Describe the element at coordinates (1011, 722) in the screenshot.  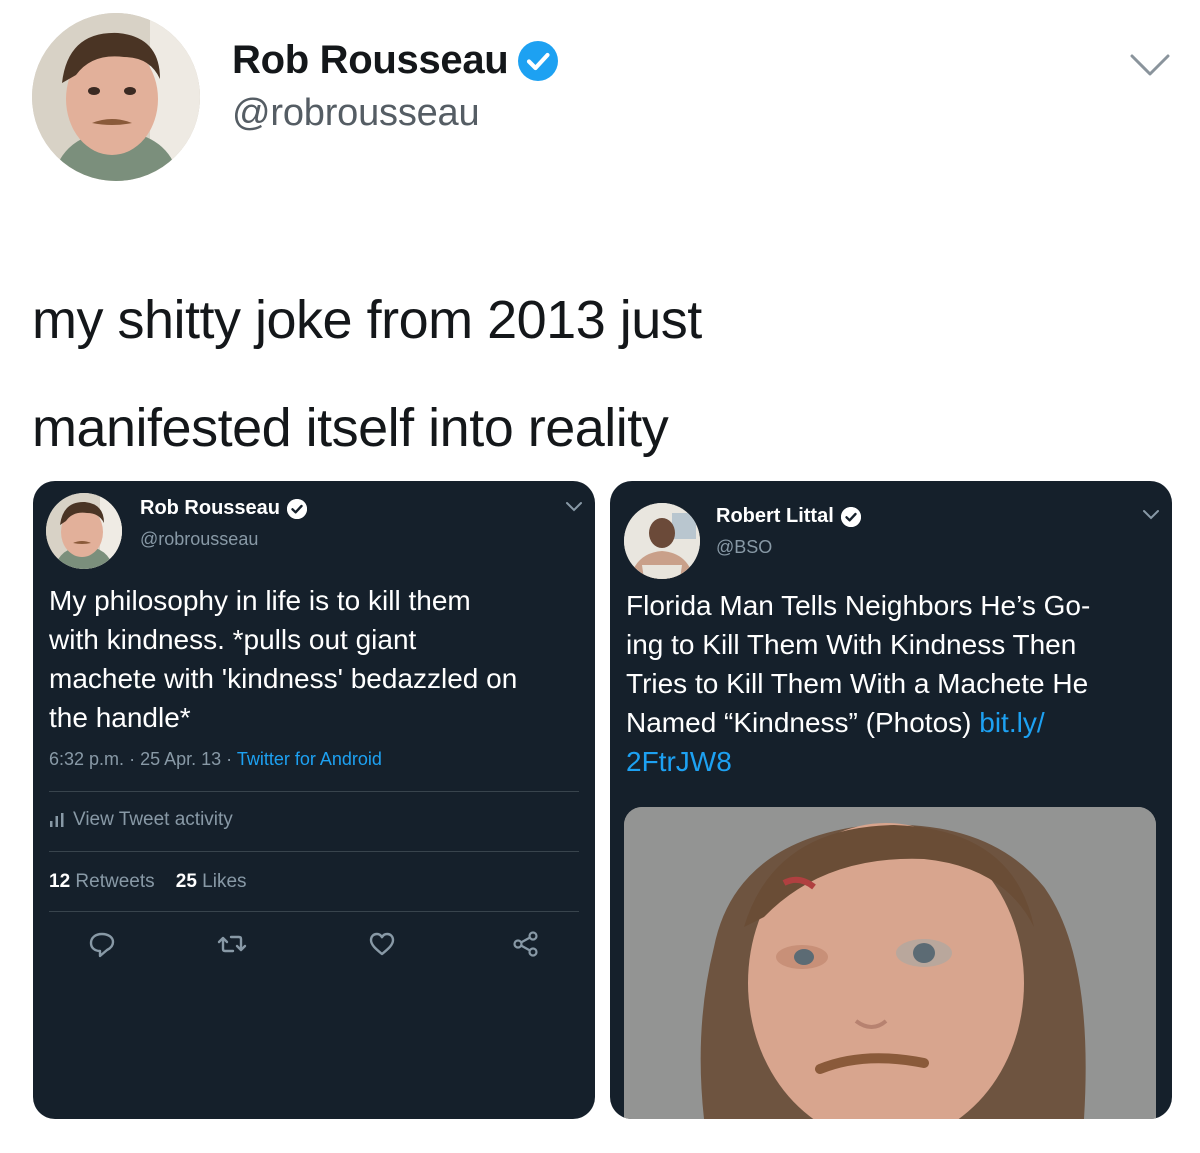
I see `tweet-link: bit.ly/` at that location.